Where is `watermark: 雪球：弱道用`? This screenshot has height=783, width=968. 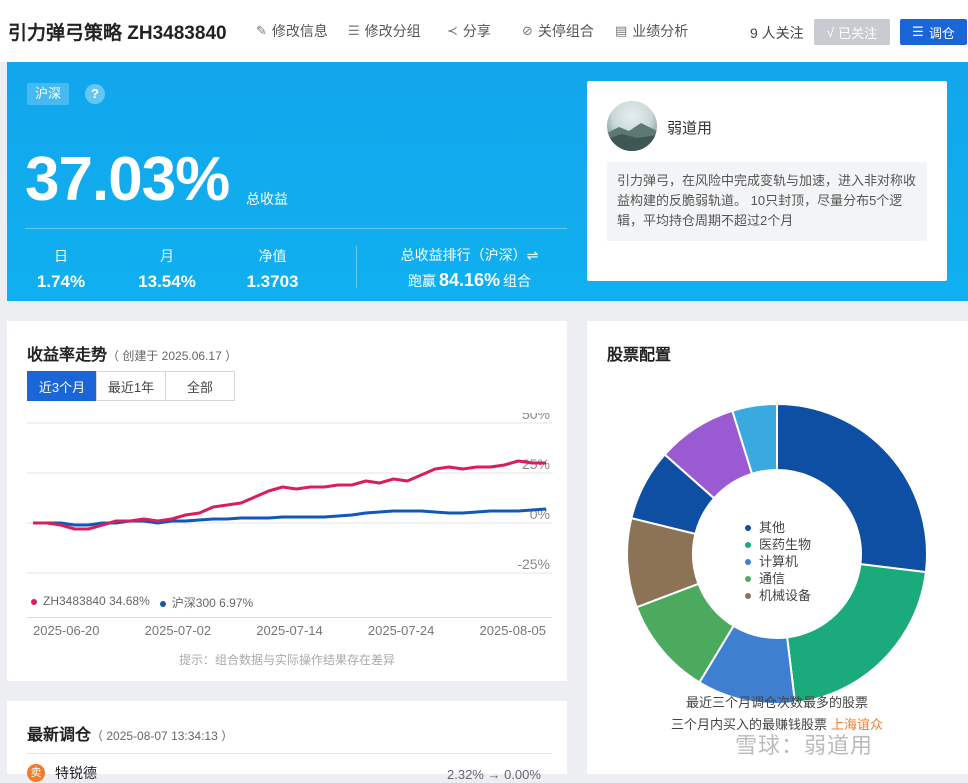
watermark: 雪球：弱道用 is located at coordinates (804, 745).